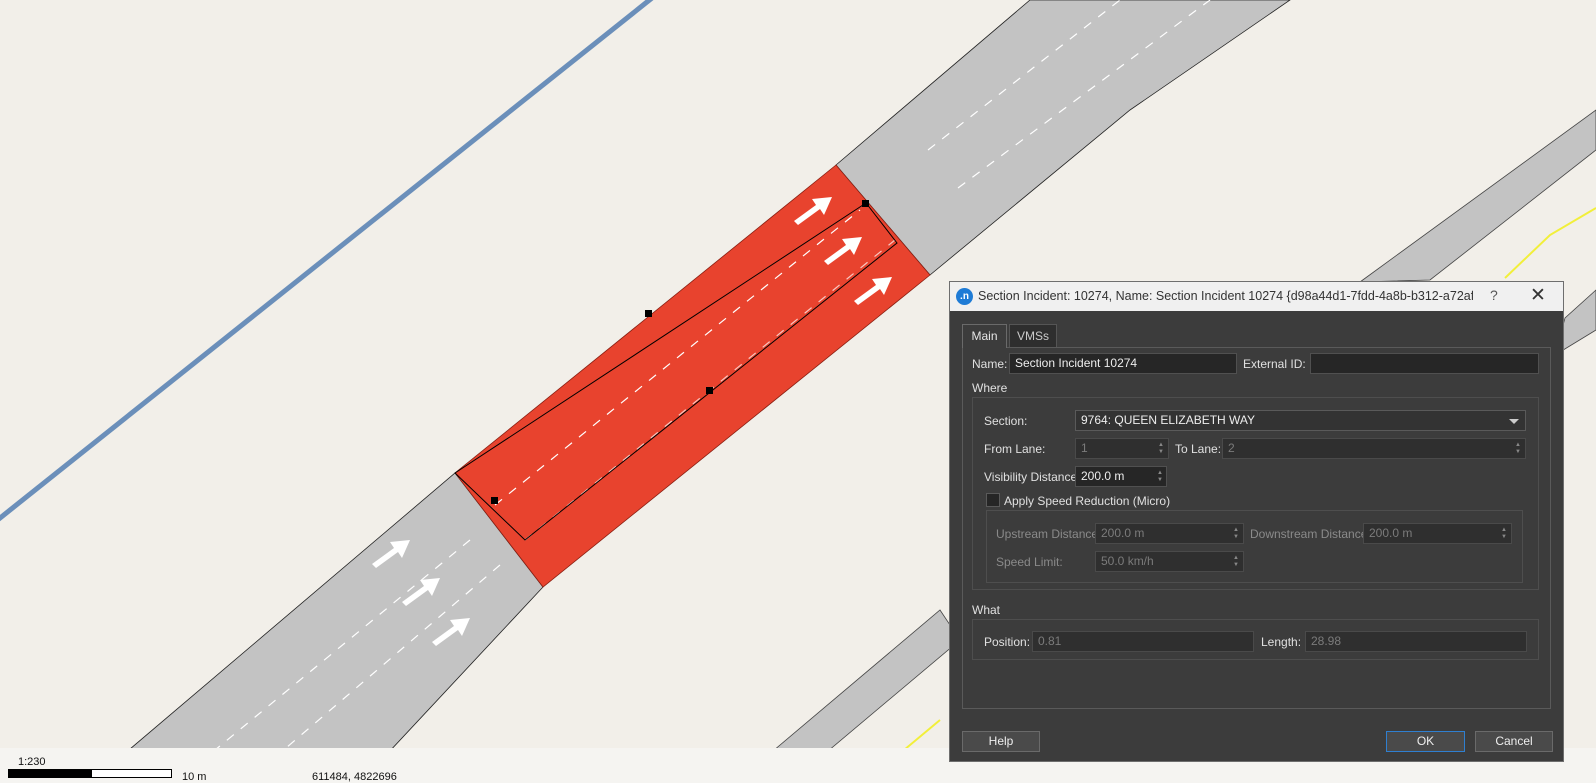 The image size is (1596, 783). What do you see at coordinates (50, 773) in the screenshot?
I see `scale-bar-segment` at bounding box center [50, 773].